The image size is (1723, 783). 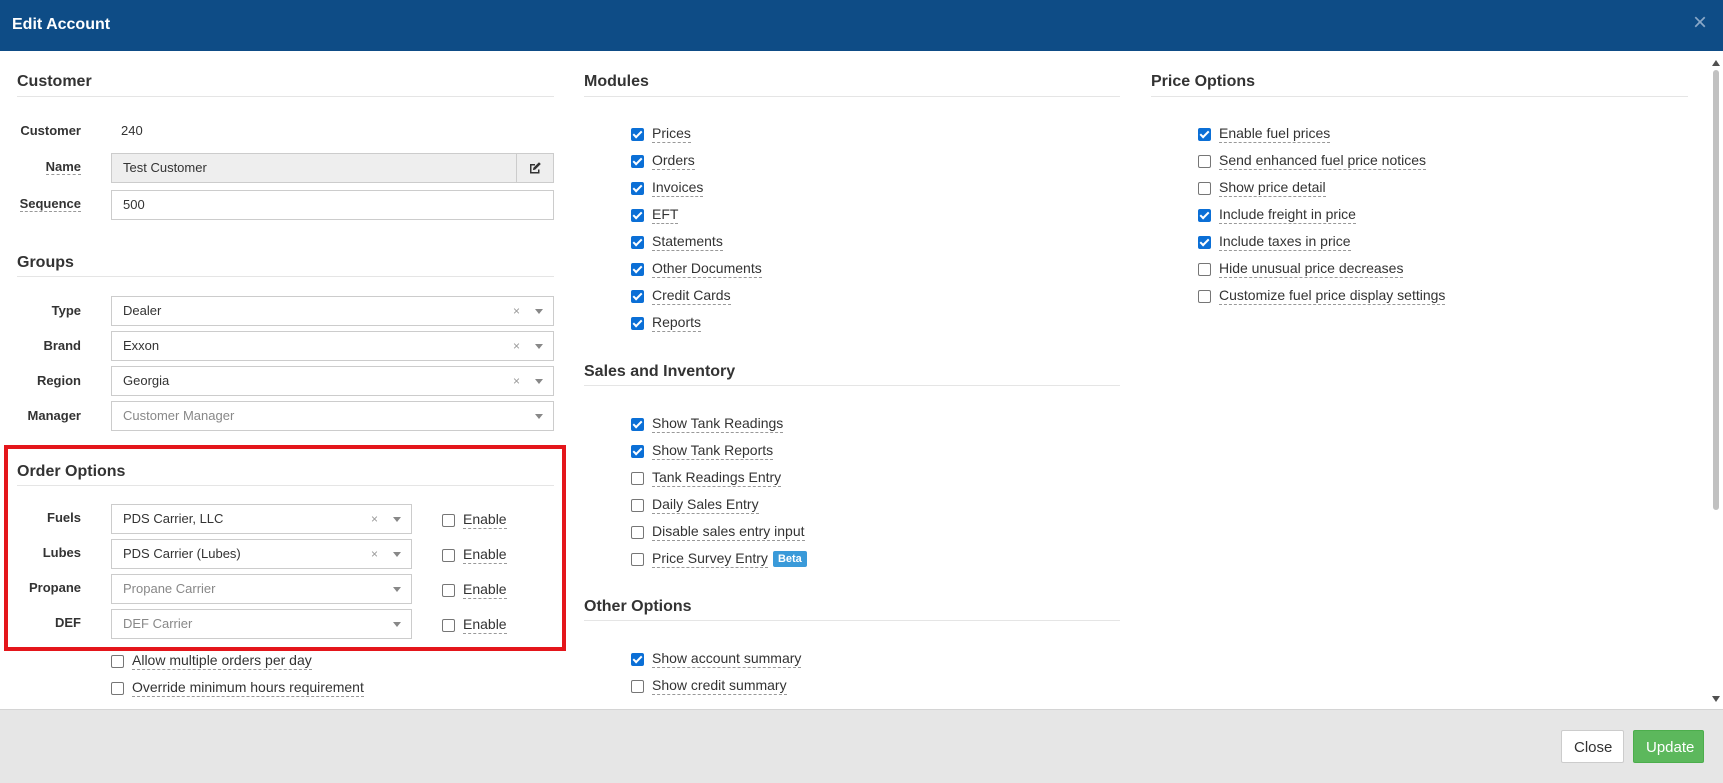 What do you see at coordinates (58, 380) in the screenshot?
I see `region-label: Region` at bounding box center [58, 380].